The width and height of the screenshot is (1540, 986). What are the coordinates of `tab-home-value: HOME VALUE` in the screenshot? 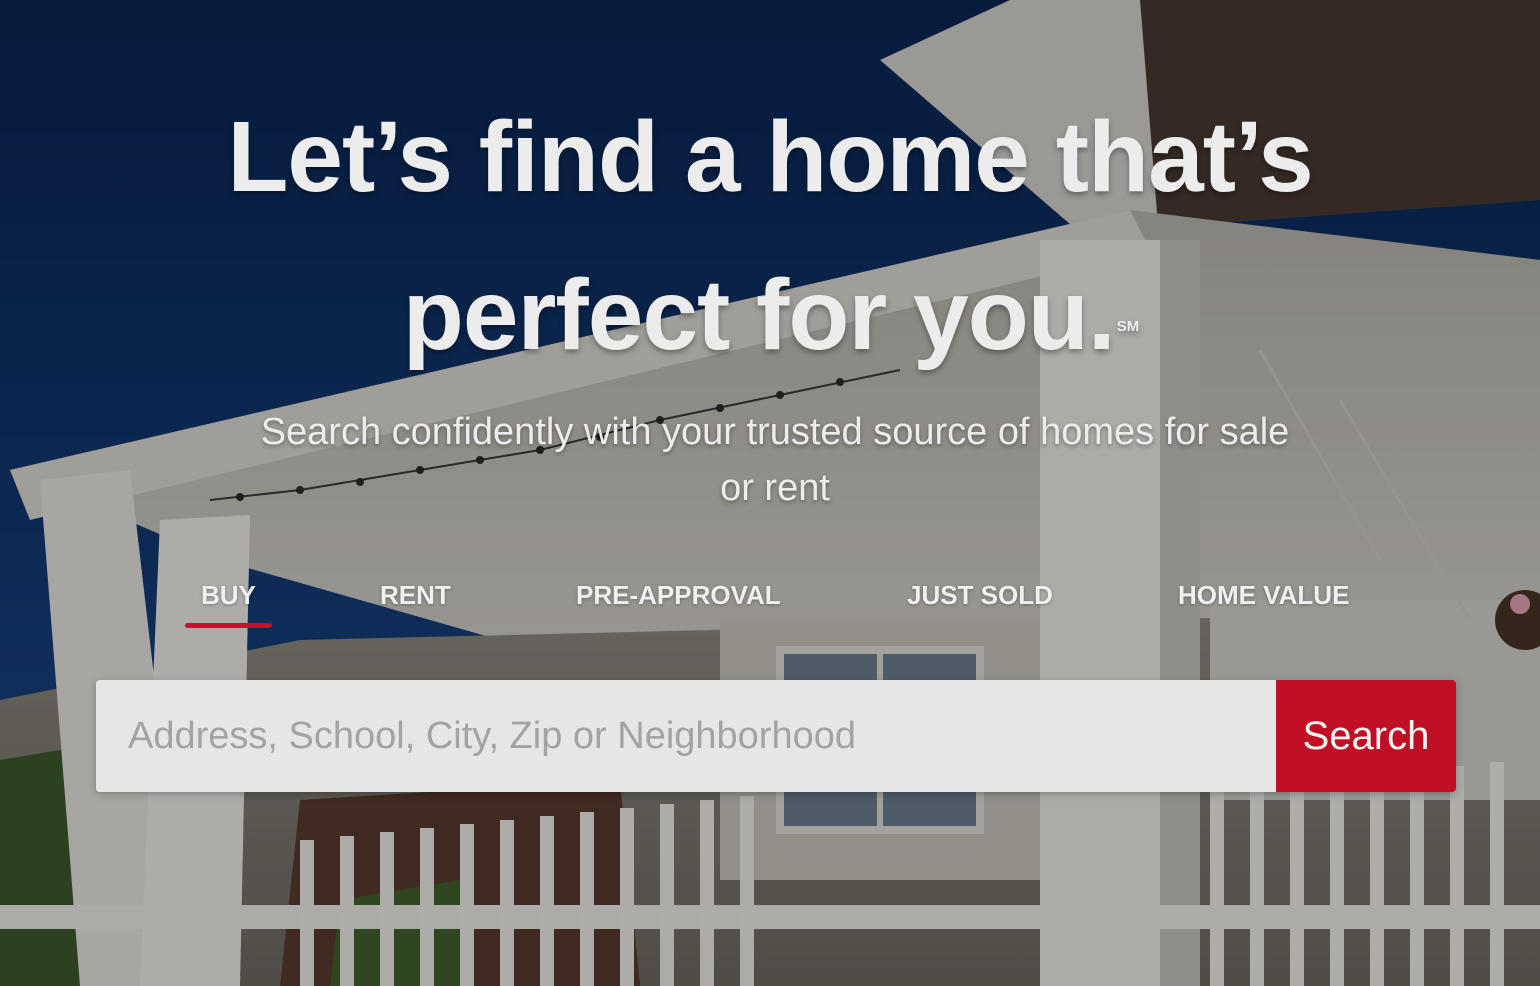 It's located at (1263, 595).